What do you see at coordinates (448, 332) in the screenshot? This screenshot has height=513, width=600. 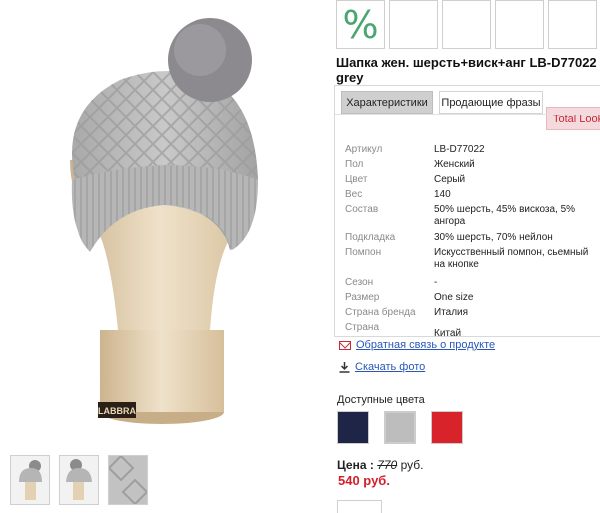 I see `spec-value: Китай` at bounding box center [448, 332].